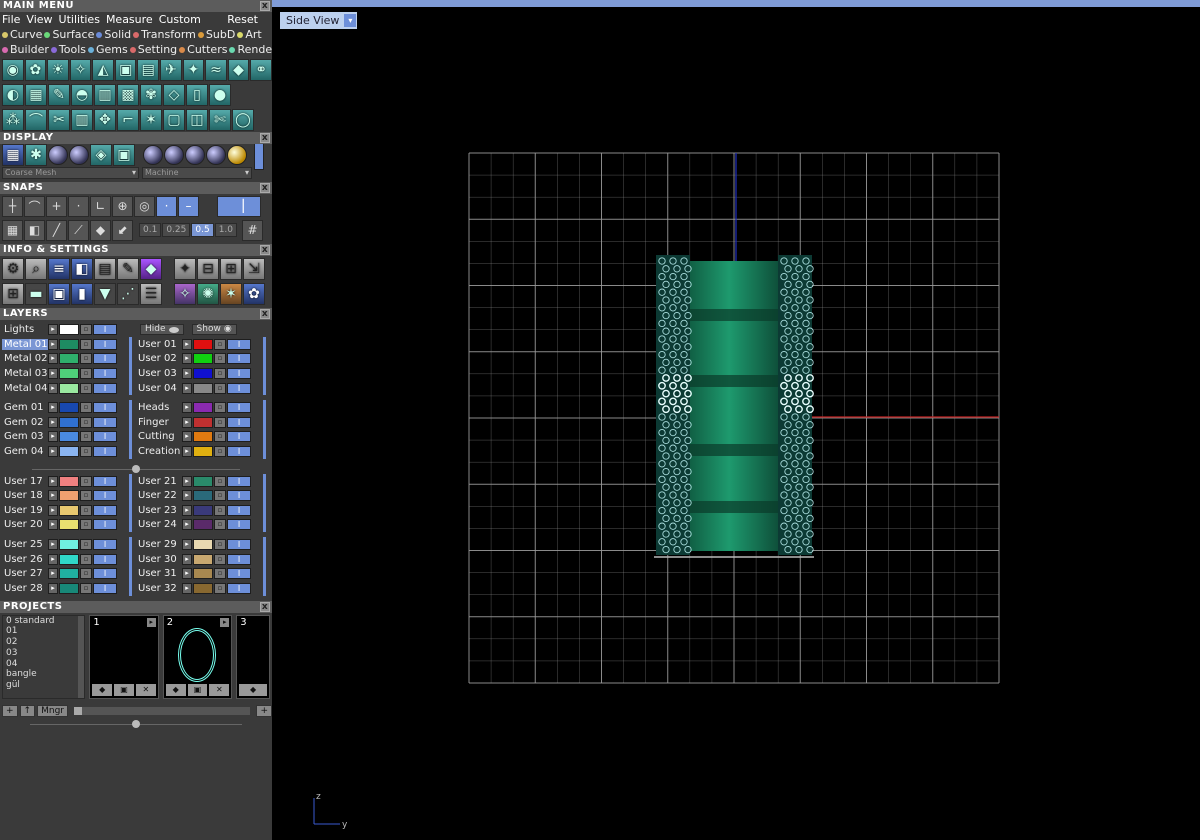 The image size is (1200, 840). What do you see at coordinates (203, 544) in the screenshot?
I see `layer-row: User 29 ▸ ▫ I` at bounding box center [203, 544].